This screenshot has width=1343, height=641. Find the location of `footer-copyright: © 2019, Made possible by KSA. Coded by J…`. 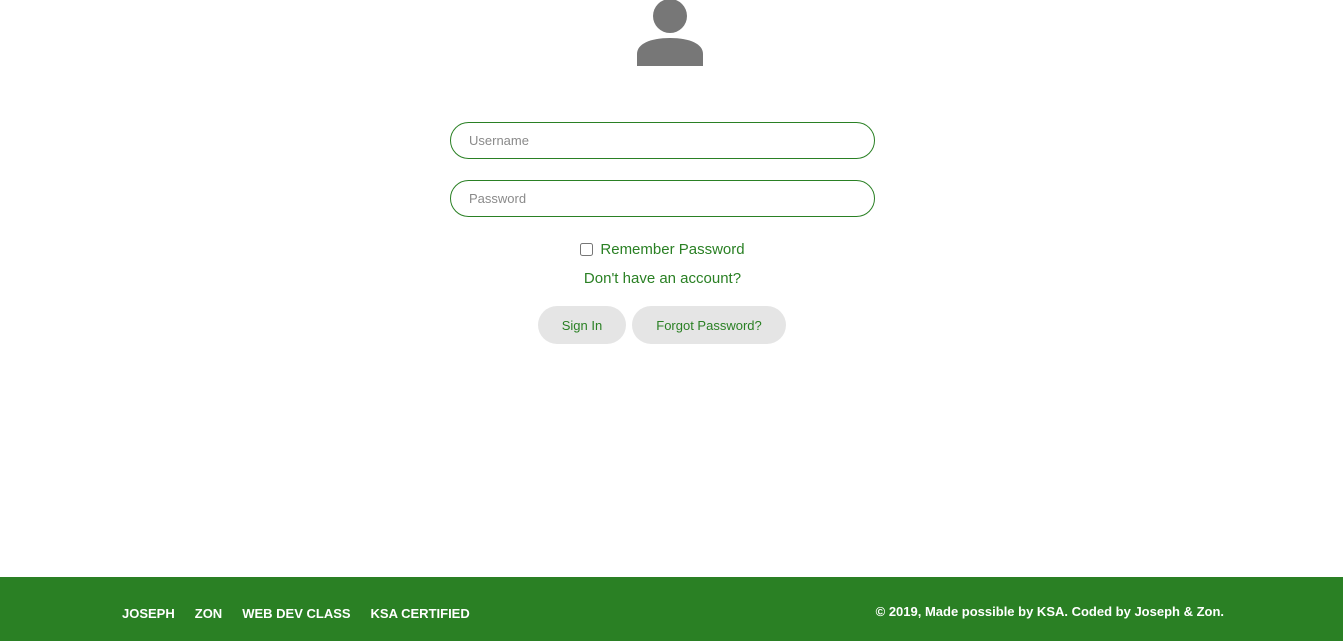

footer-copyright: © 2019, Made possible by KSA. Coded by J… is located at coordinates (1049, 611).